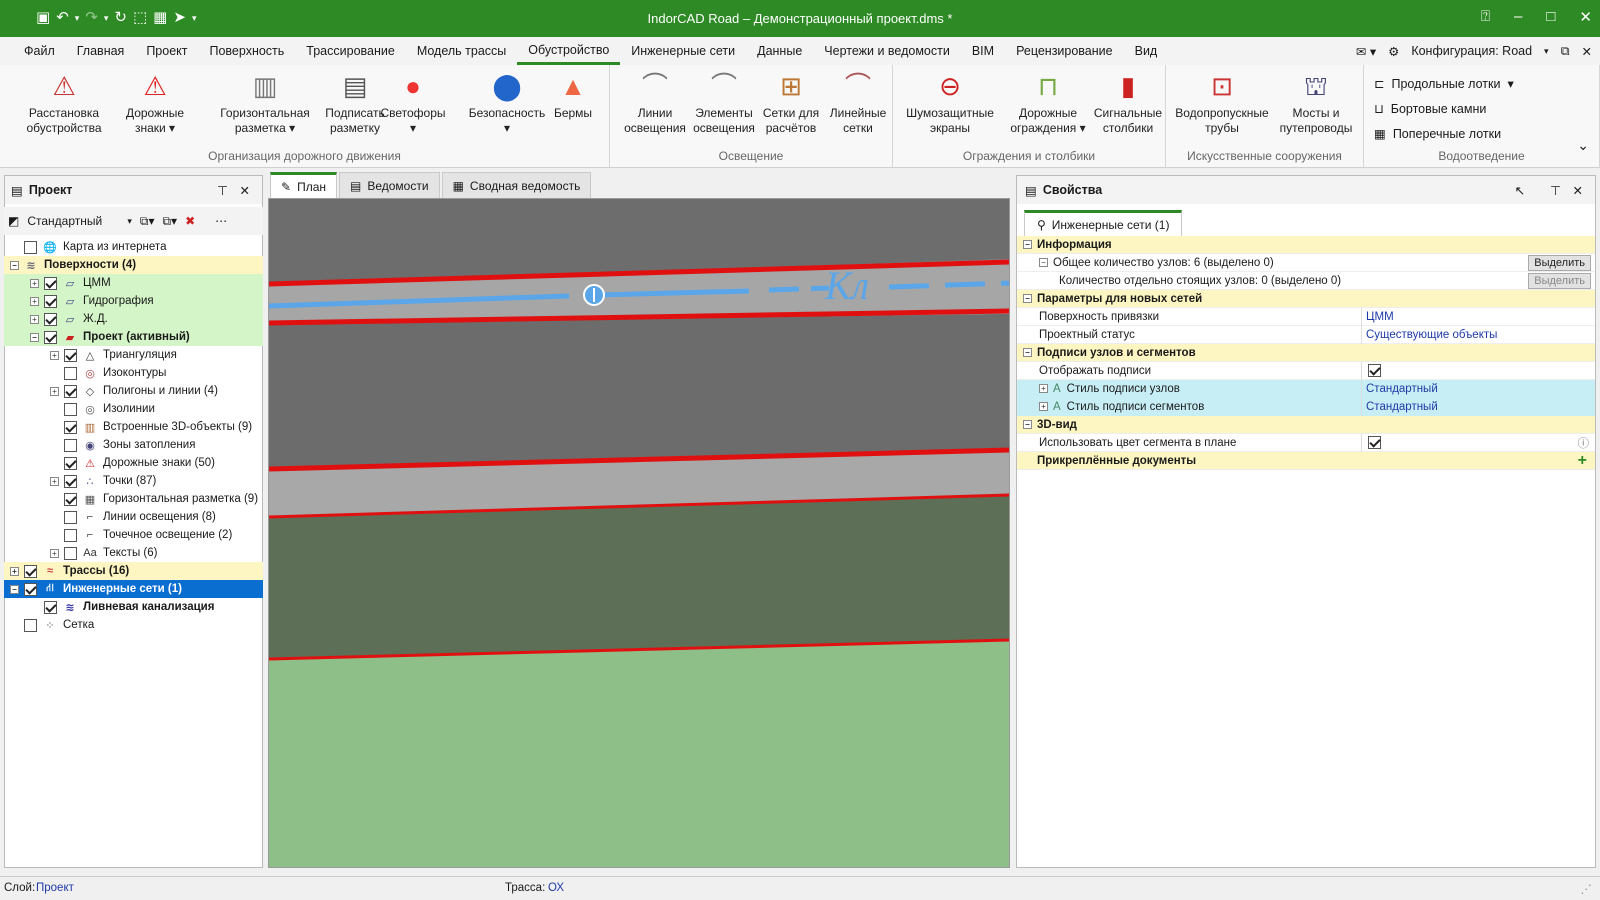  Describe the element at coordinates (55, 888) in the screenshot. I see `layer-status-value: Проект` at that location.